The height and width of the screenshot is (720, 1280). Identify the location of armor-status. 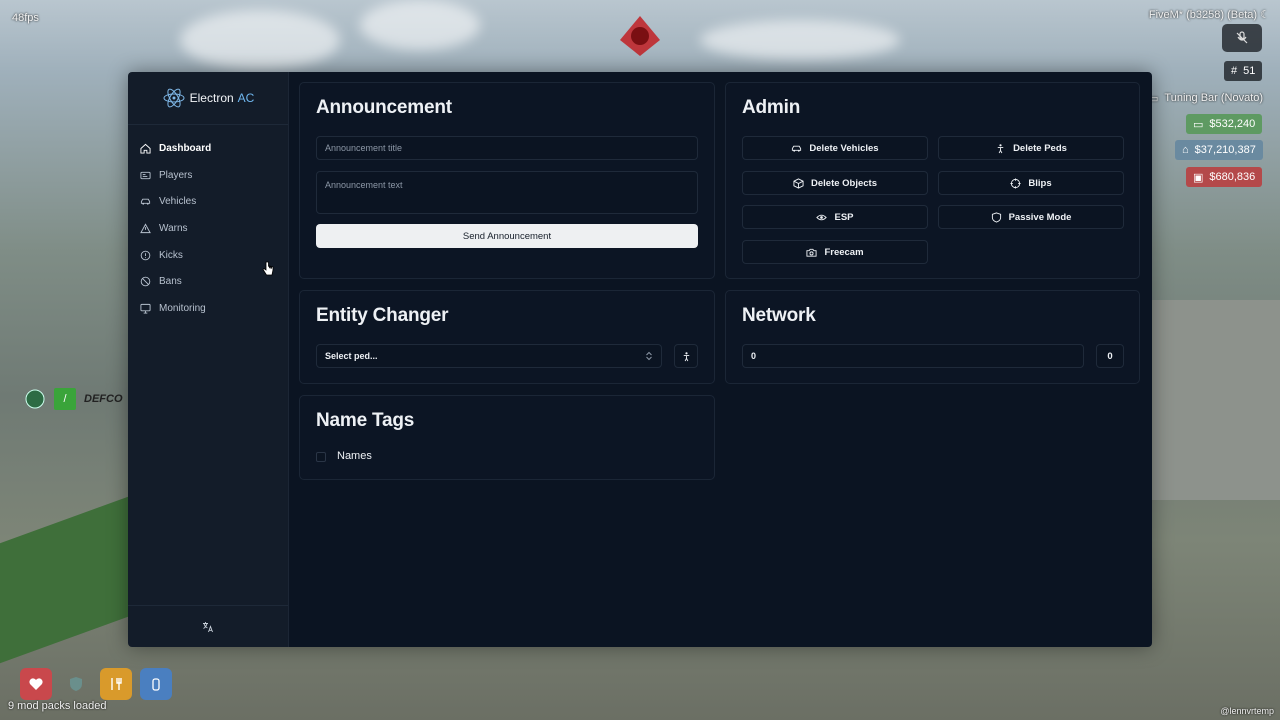
(76, 684).